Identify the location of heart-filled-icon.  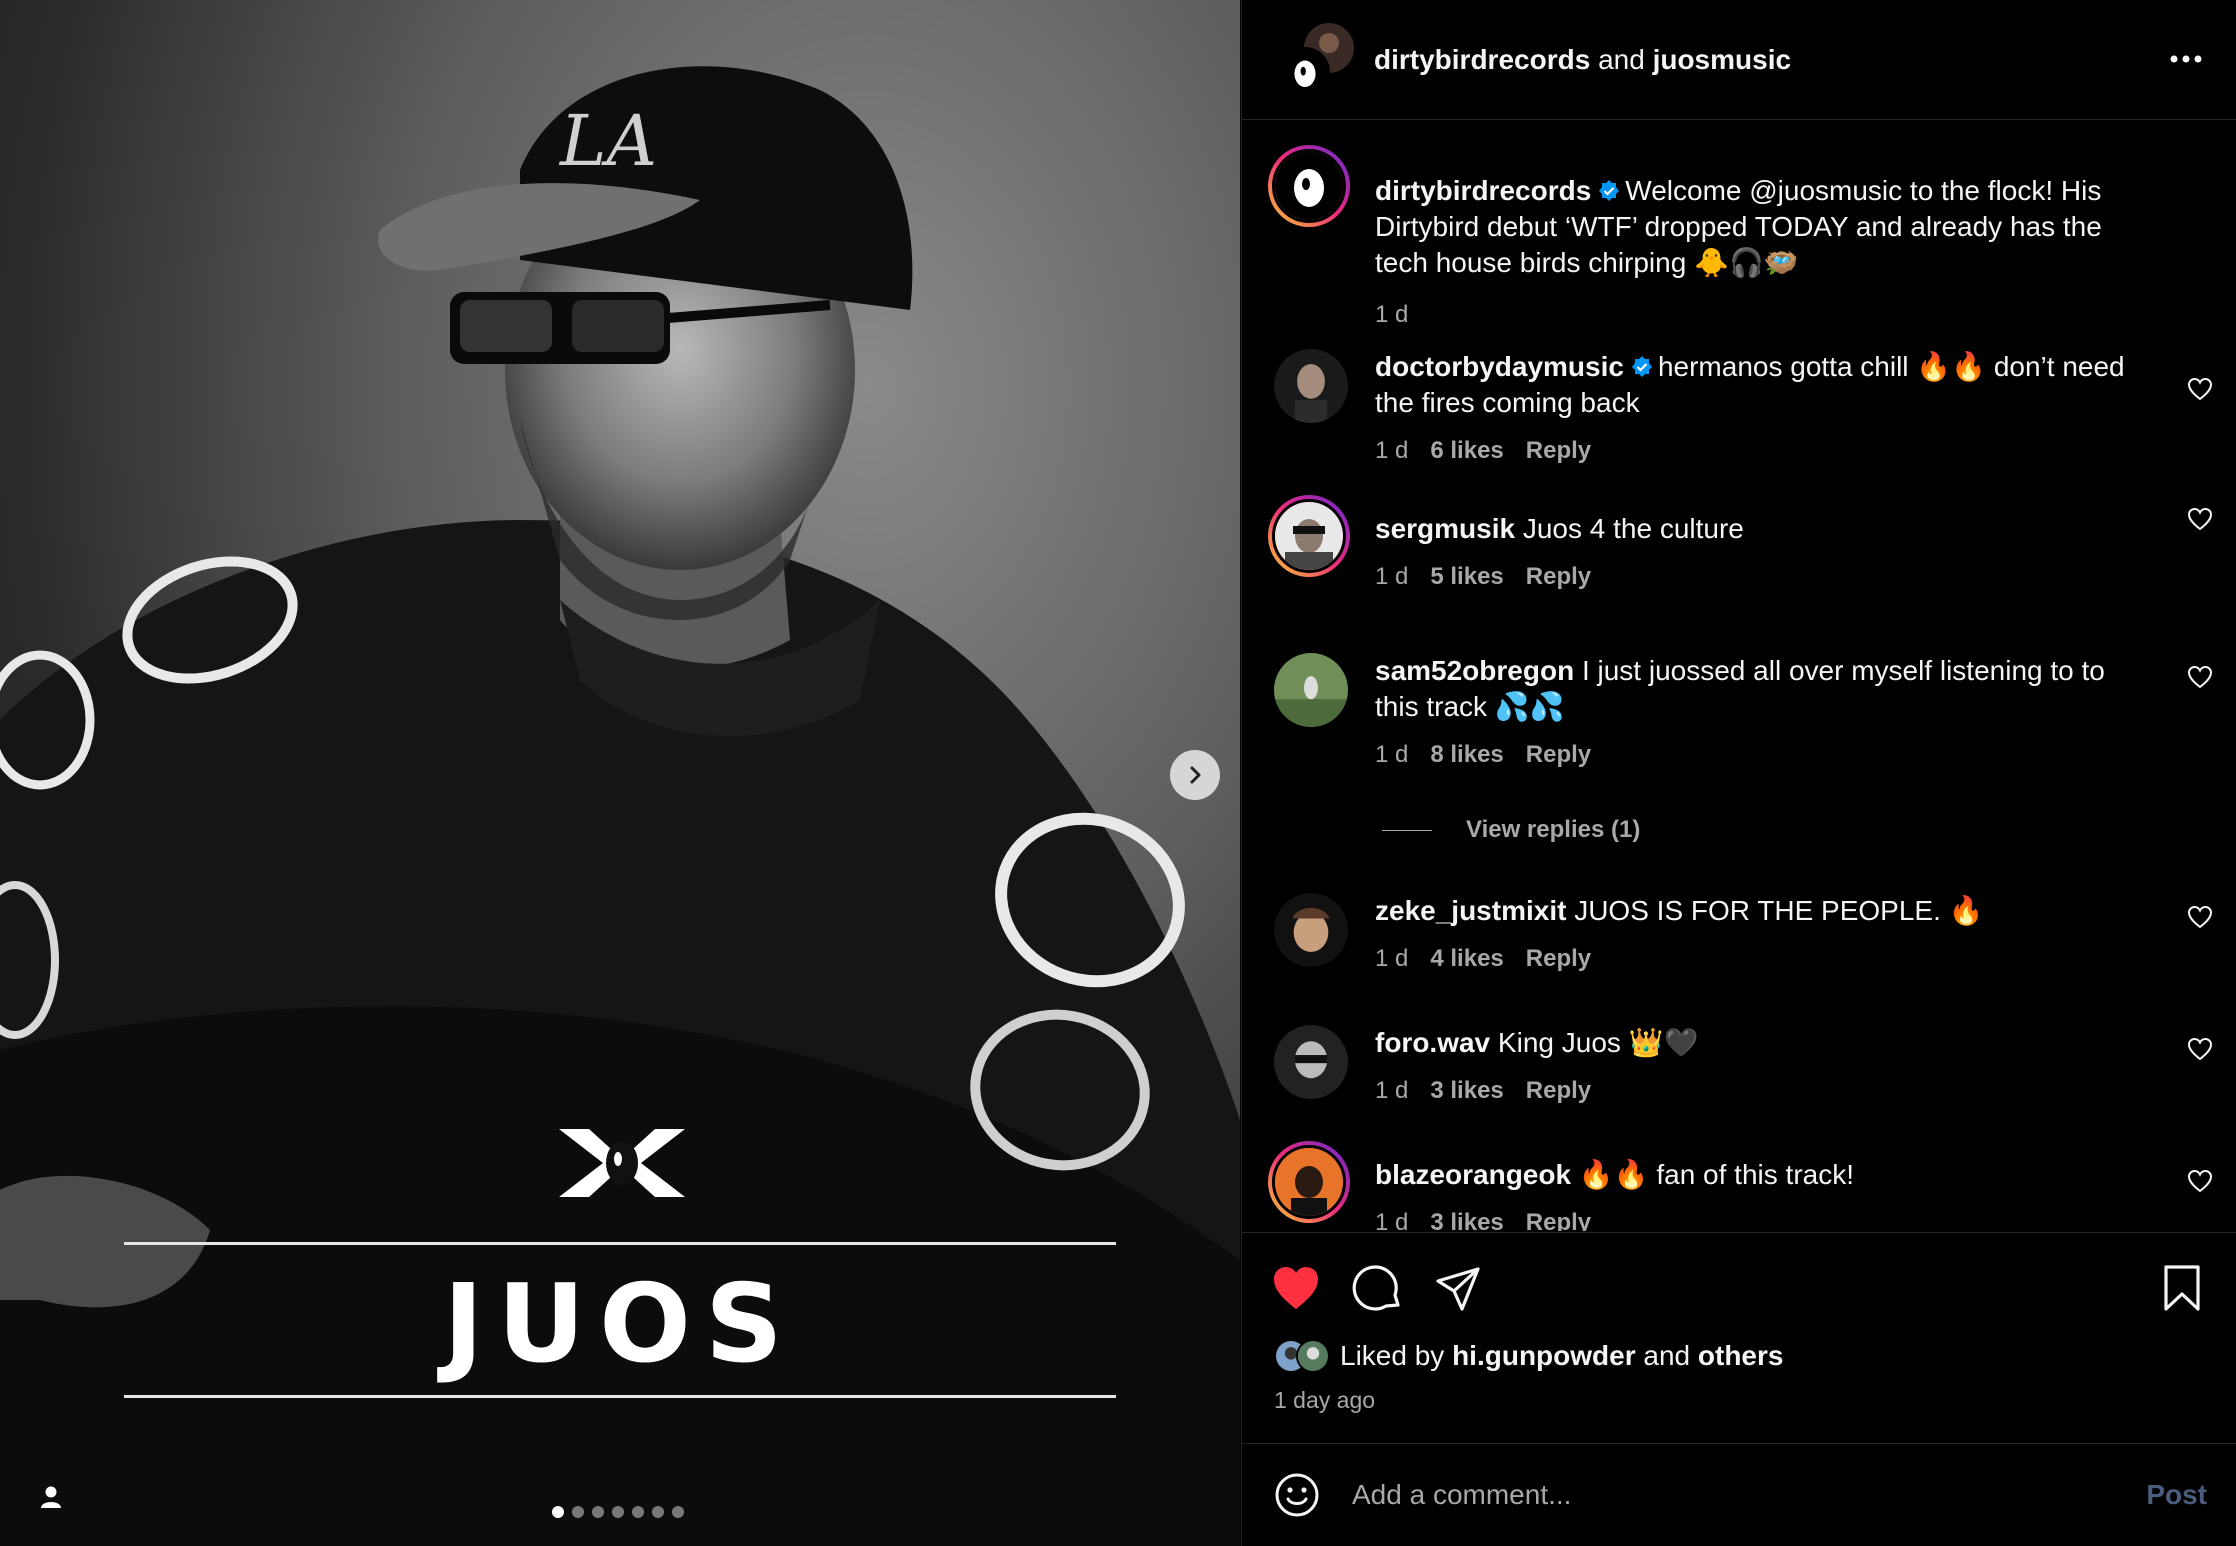
(1296, 1289).